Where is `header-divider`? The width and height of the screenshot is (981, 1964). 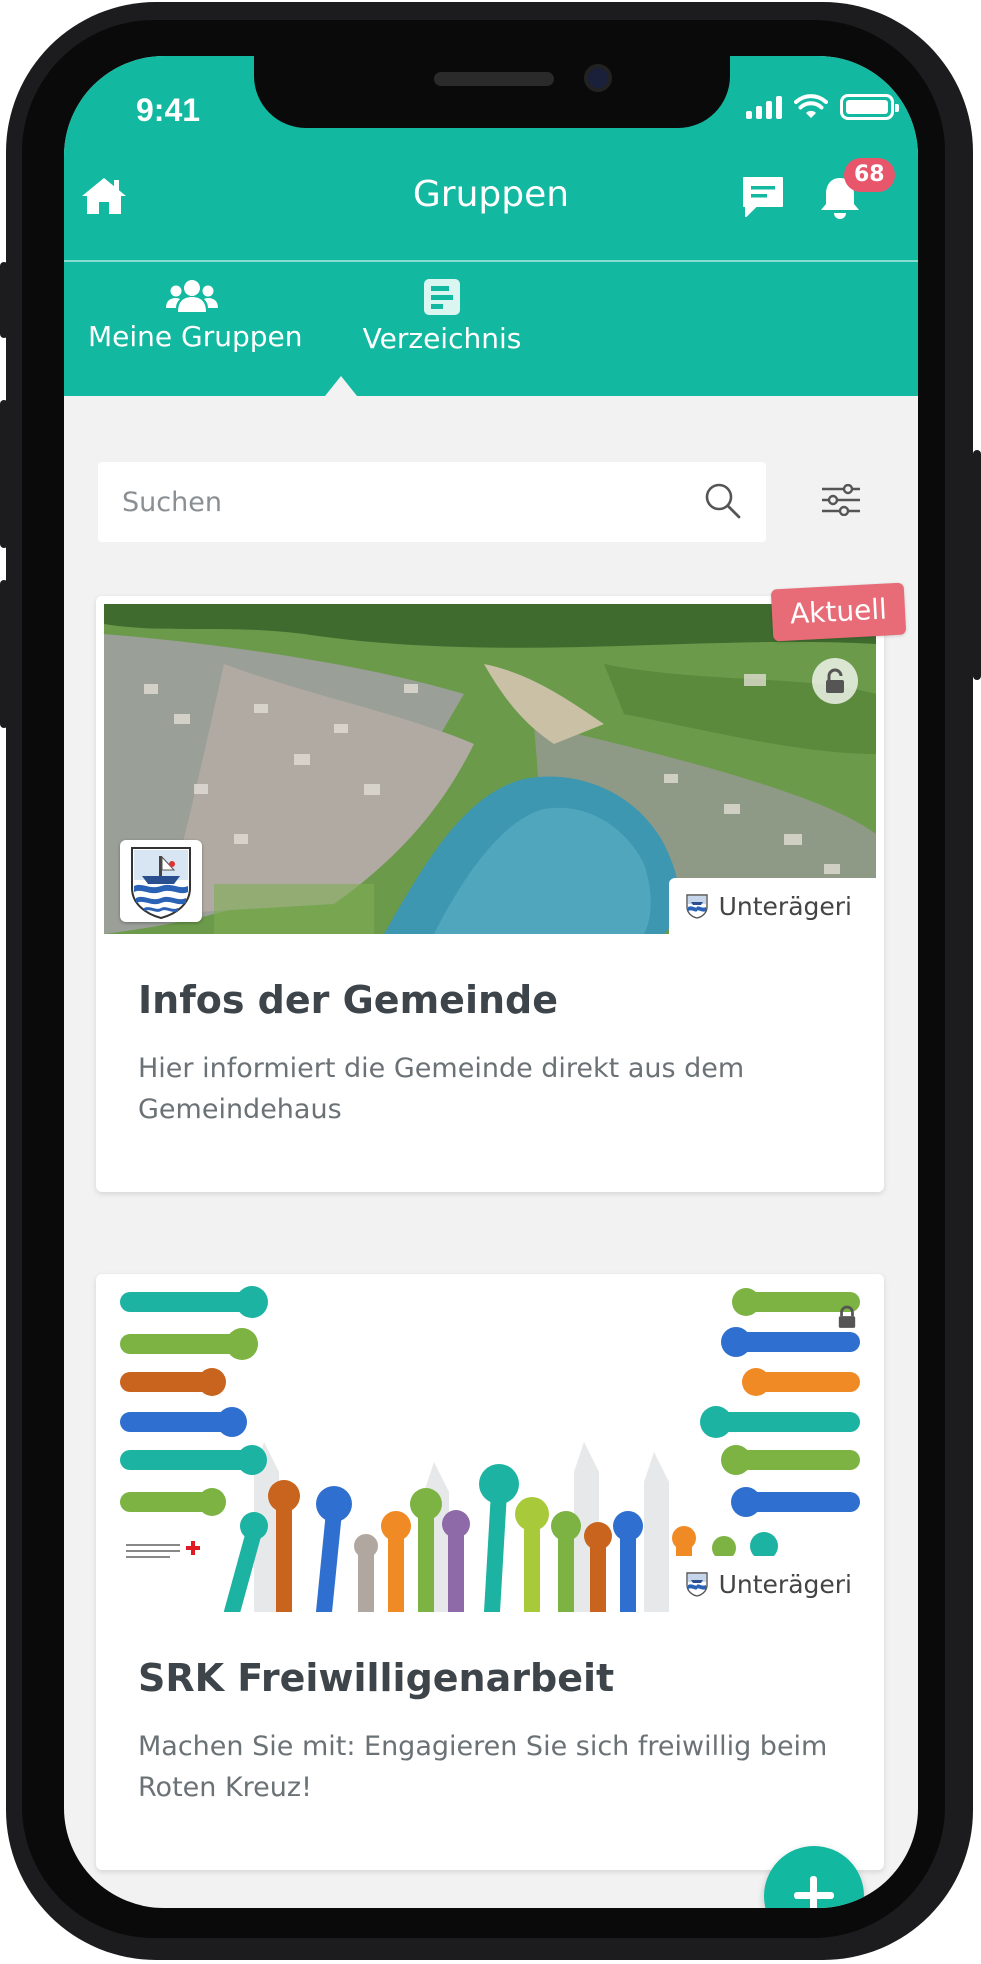
header-divider is located at coordinates (491, 261).